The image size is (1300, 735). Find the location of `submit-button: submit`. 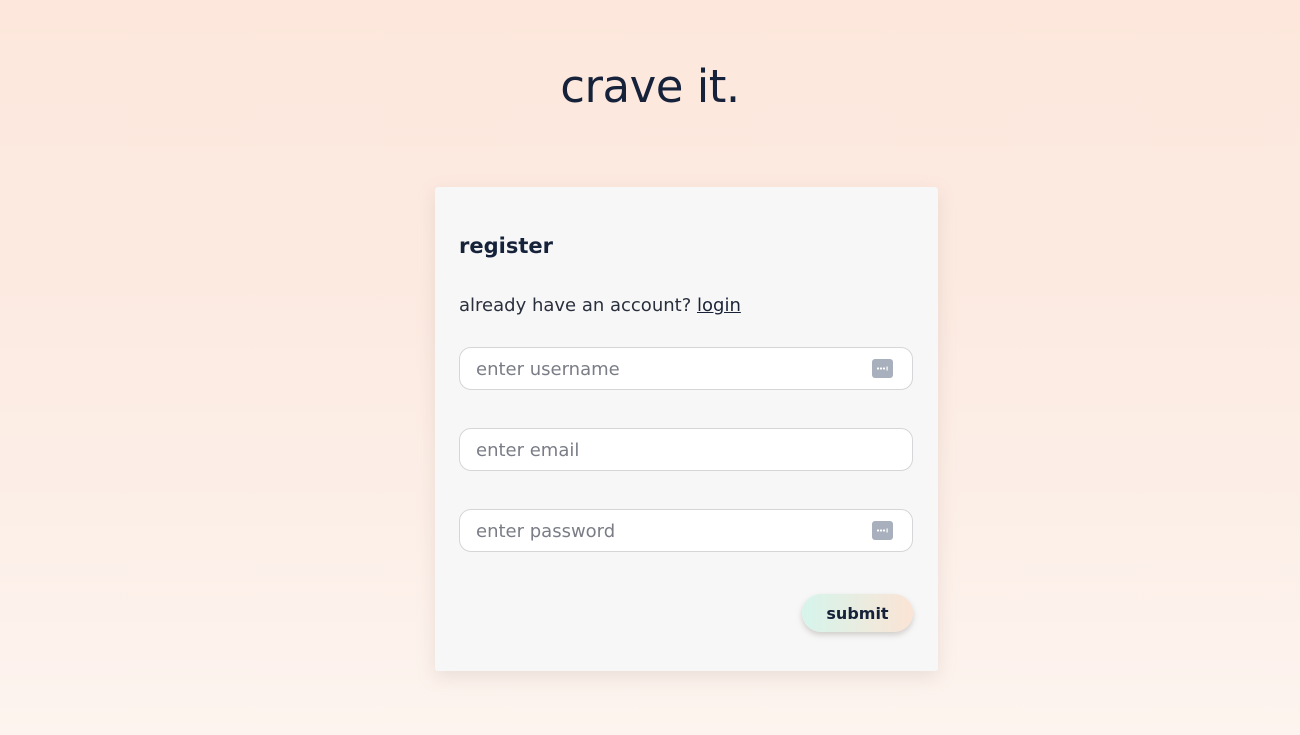

submit-button: submit is located at coordinates (857, 613).